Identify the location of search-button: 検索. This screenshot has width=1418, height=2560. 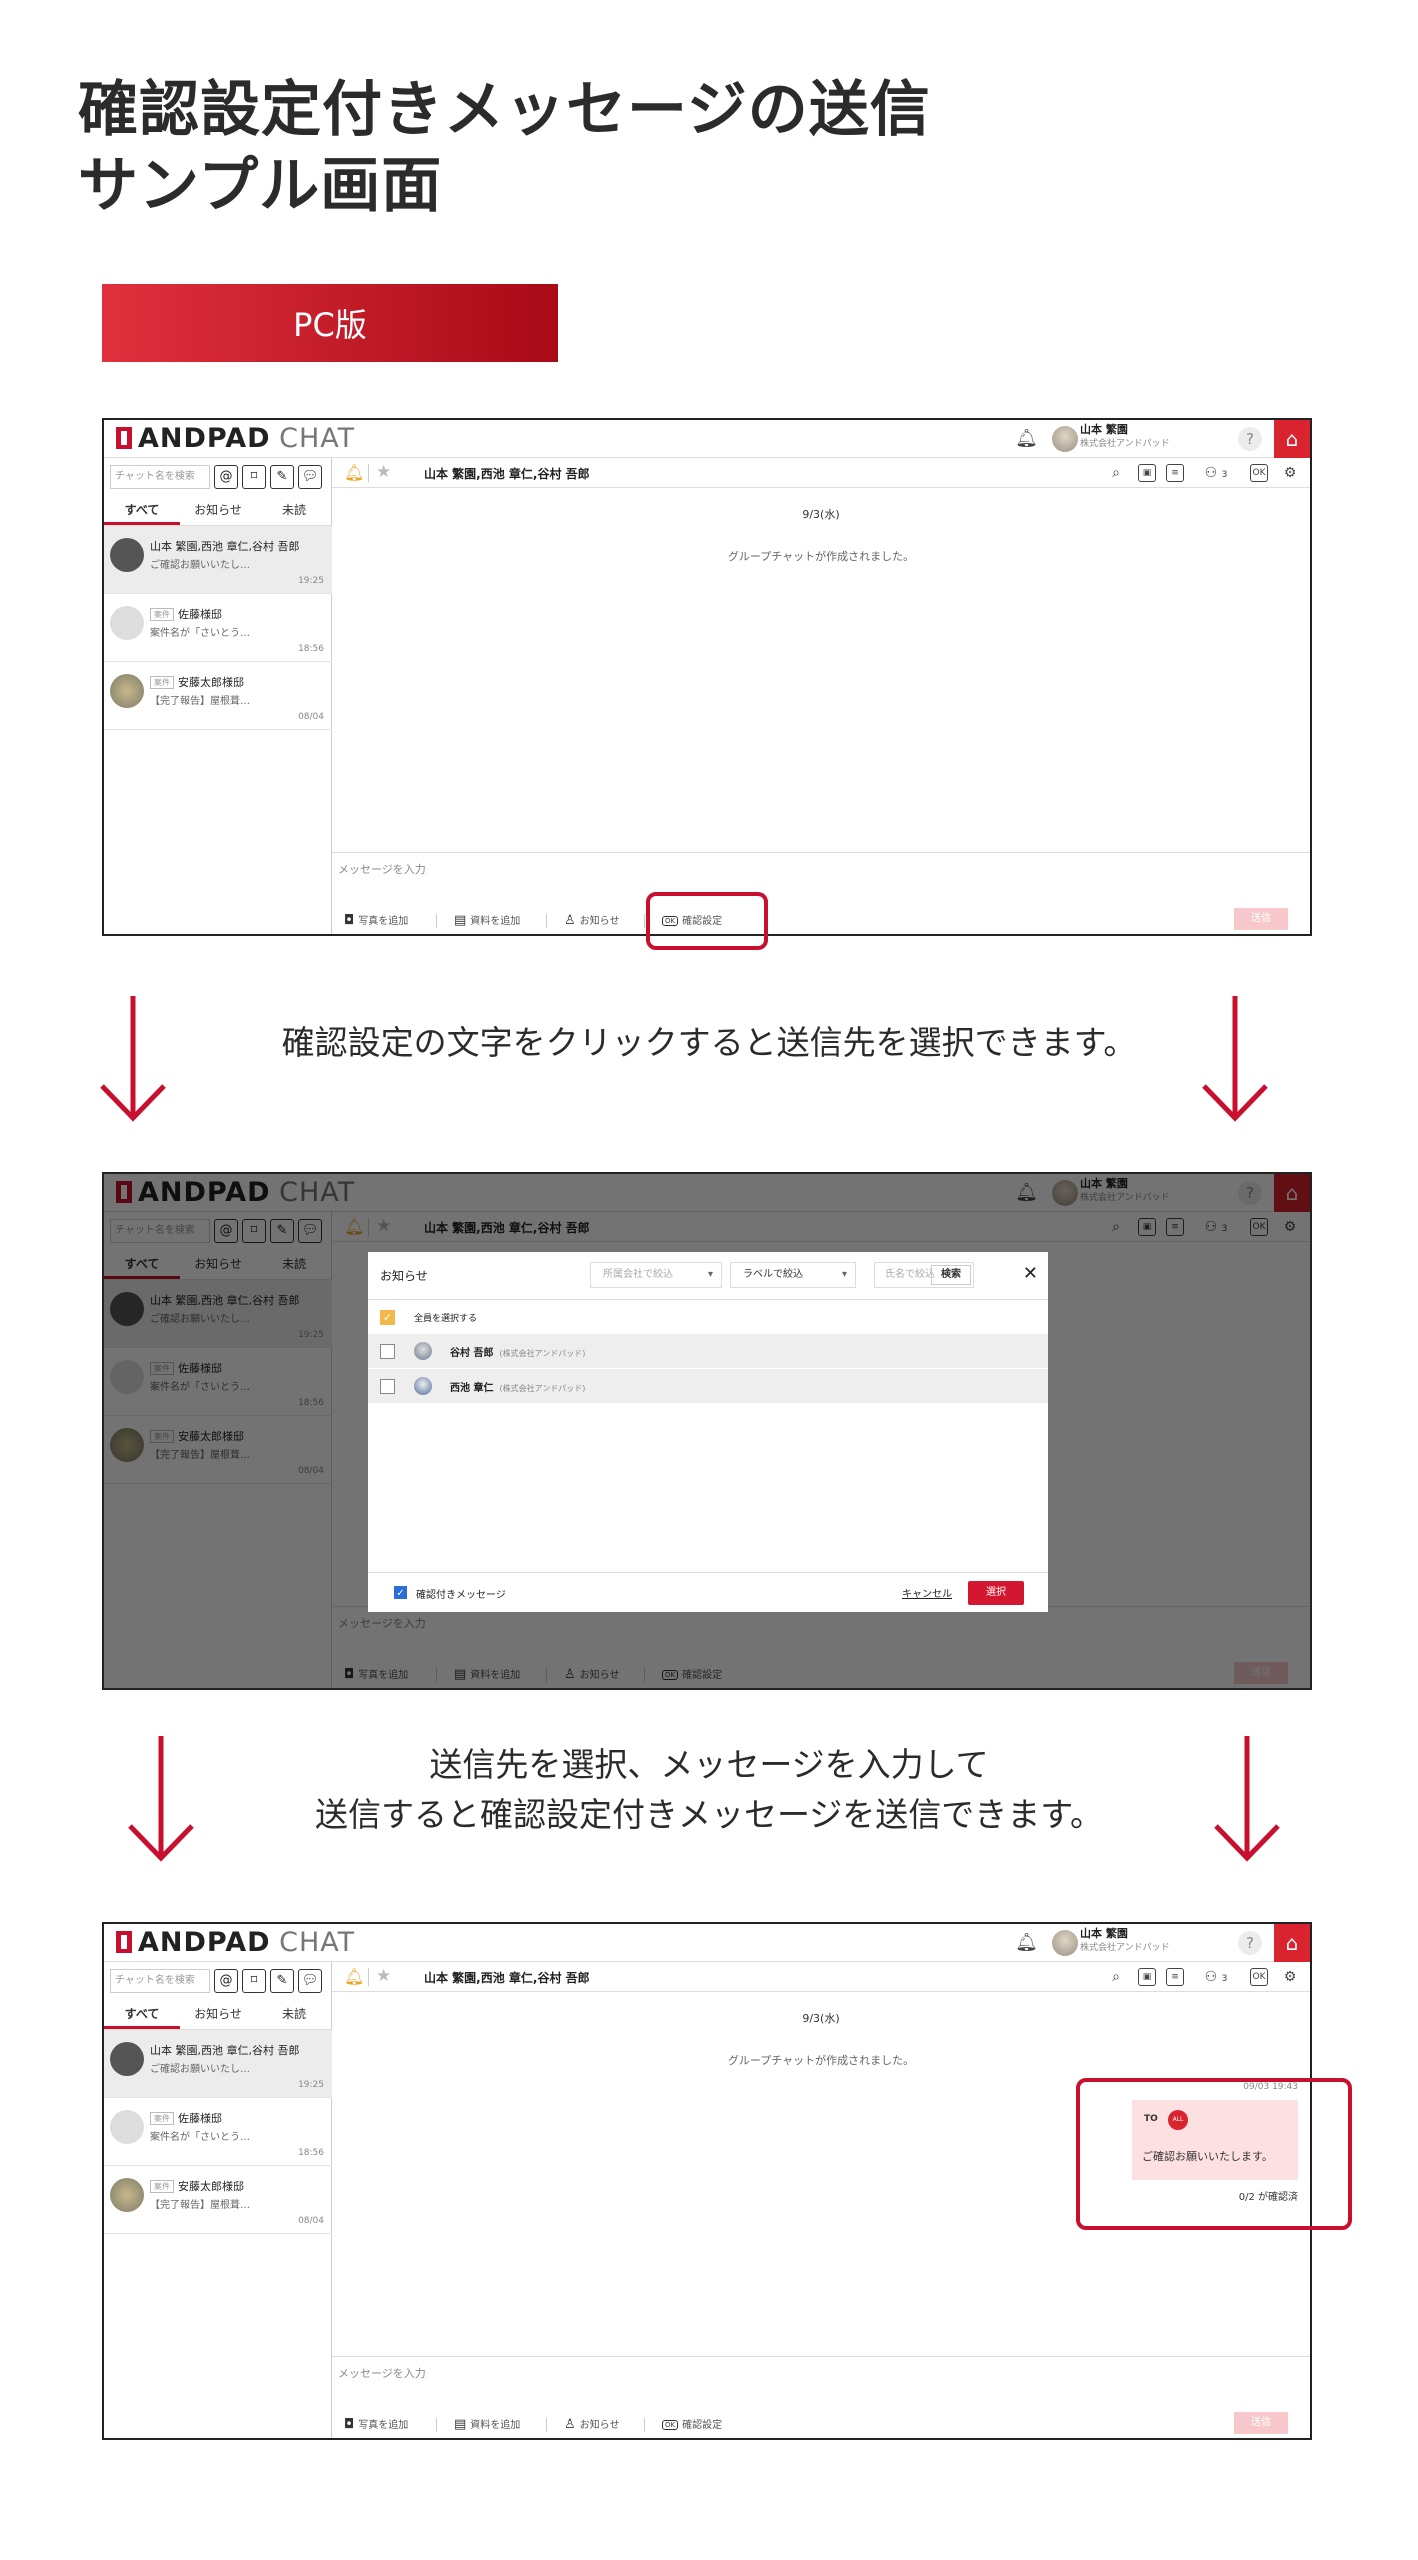
(951, 1275).